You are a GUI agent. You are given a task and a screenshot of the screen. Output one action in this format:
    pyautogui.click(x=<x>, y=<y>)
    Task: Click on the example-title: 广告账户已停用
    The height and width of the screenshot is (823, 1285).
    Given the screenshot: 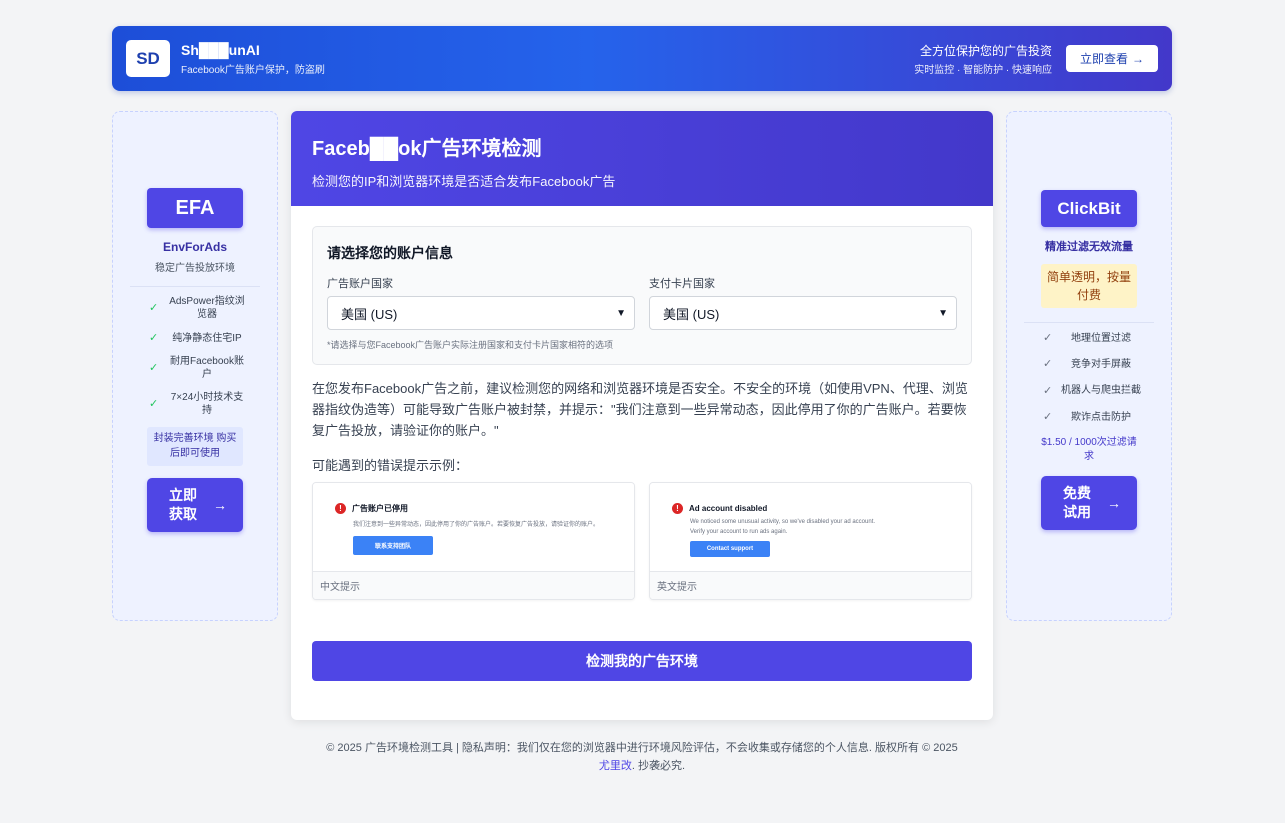 What is the action you would take?
    pyautogui.click(x=380, y=509)
    